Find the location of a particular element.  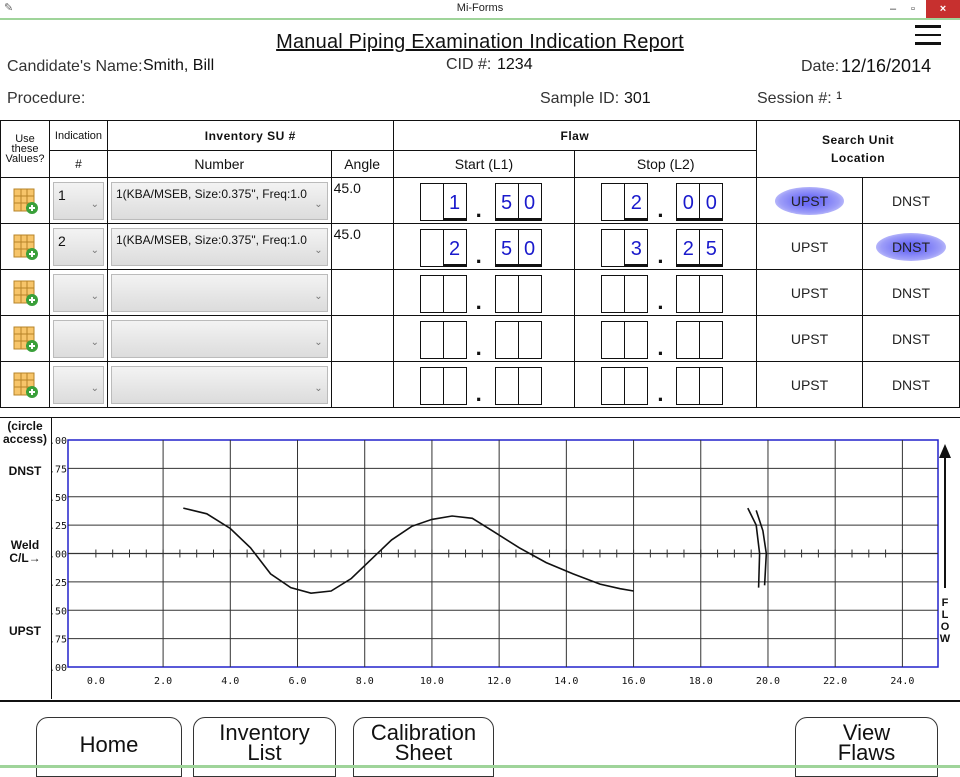

view-flaws-button: View Flaws is located at coordinates (866, 747).